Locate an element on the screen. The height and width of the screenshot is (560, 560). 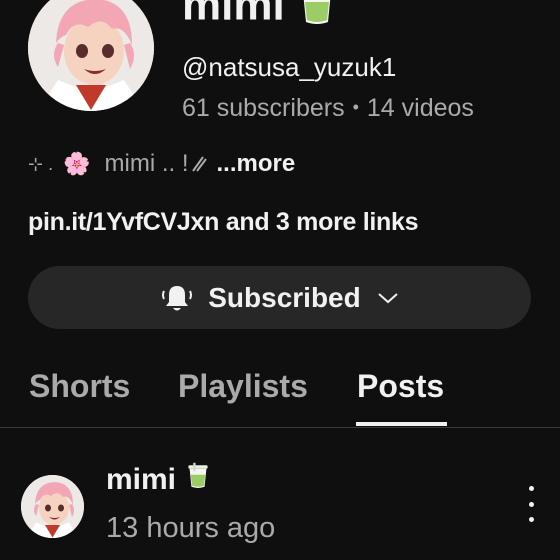
active-tab-indicator is located at coordinates (401, 424).